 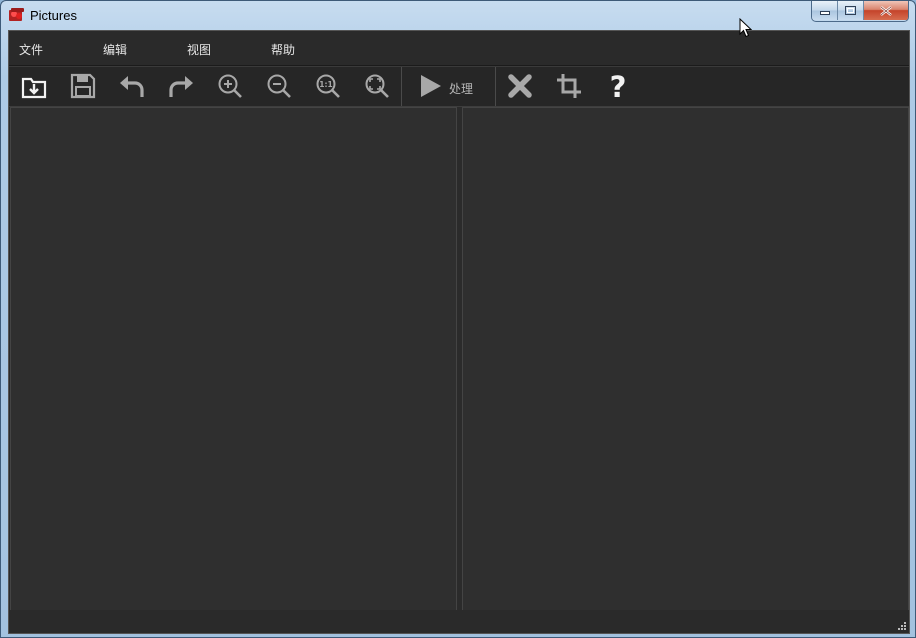 I want to click on delete-button, so click(x=520, y=86).